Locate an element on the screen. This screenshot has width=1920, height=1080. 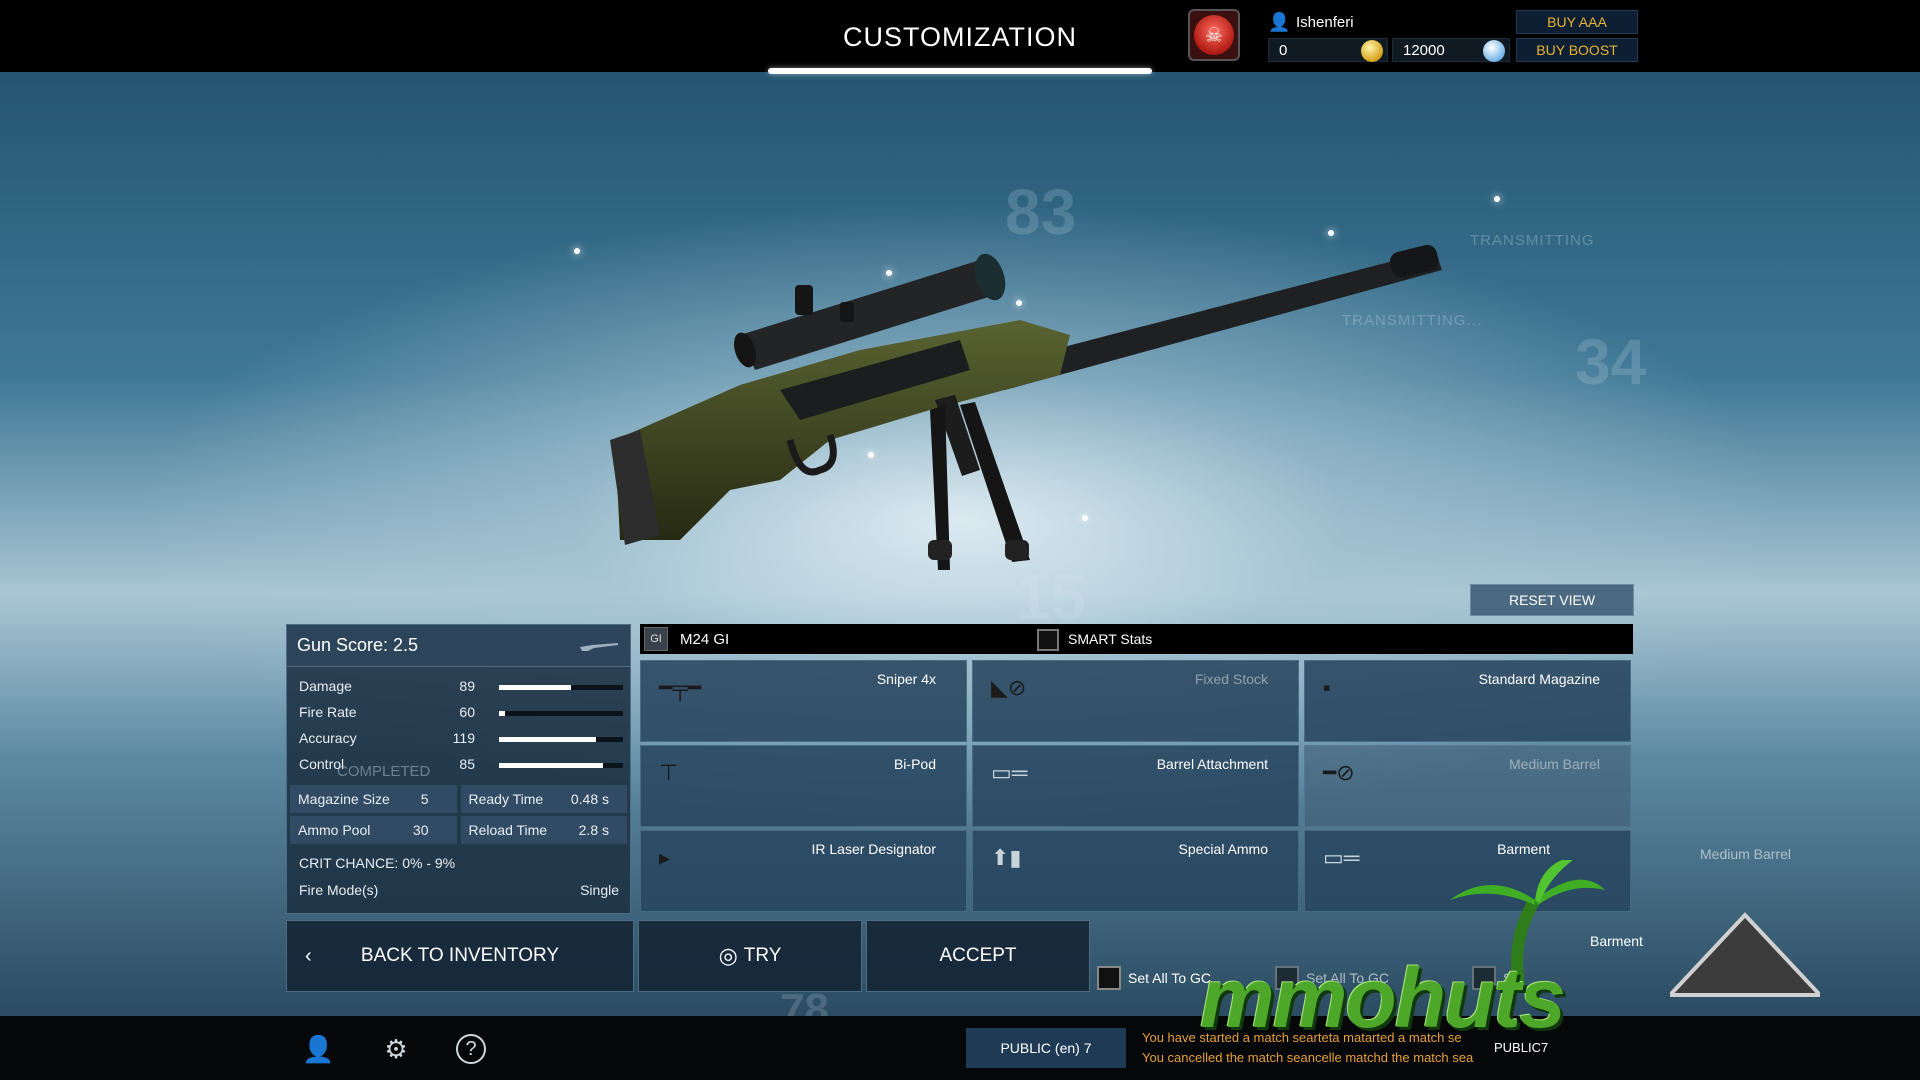
barrel-icon: ━⊘ is located at coordinates (1339, 772).